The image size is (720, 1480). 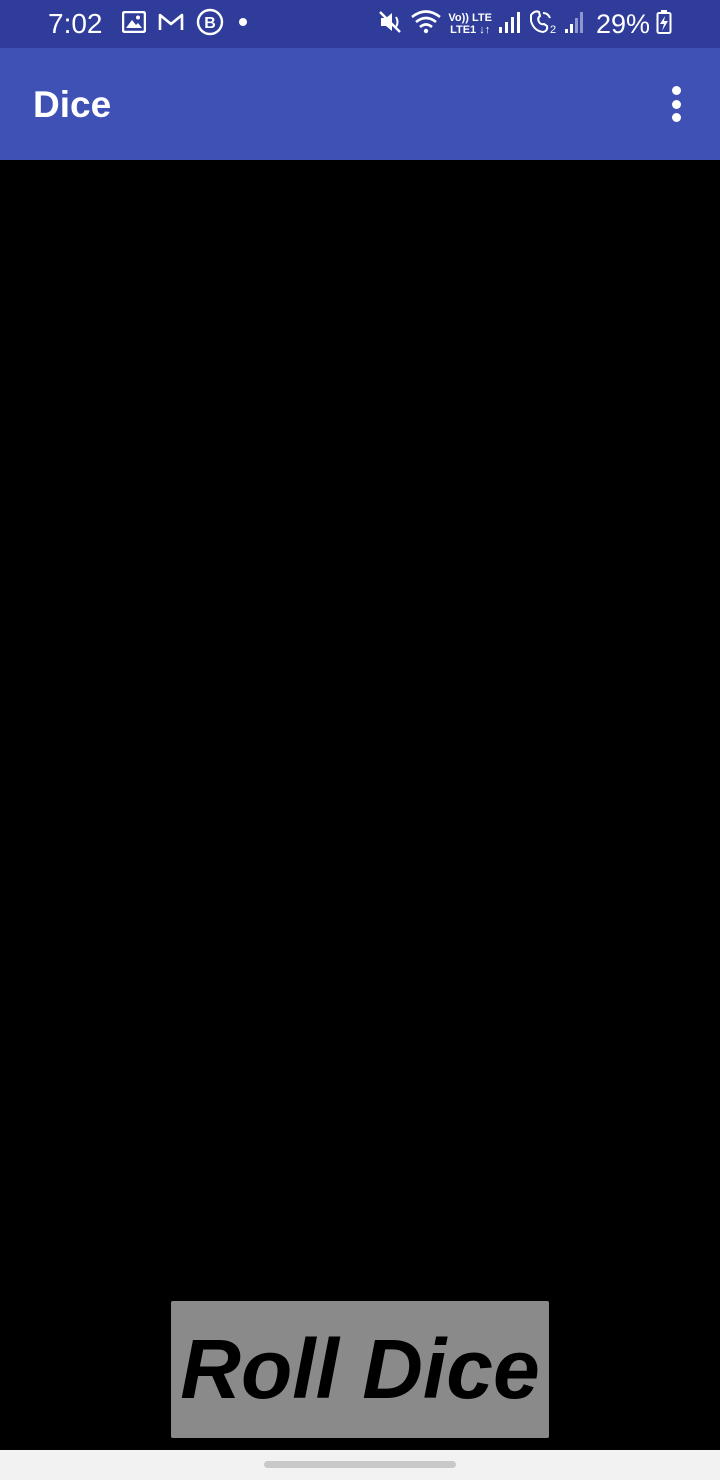 What do you see at coordinates (426, 24) in the screenshot?
I see `wifi-icon` at bounding box center [426, 24].